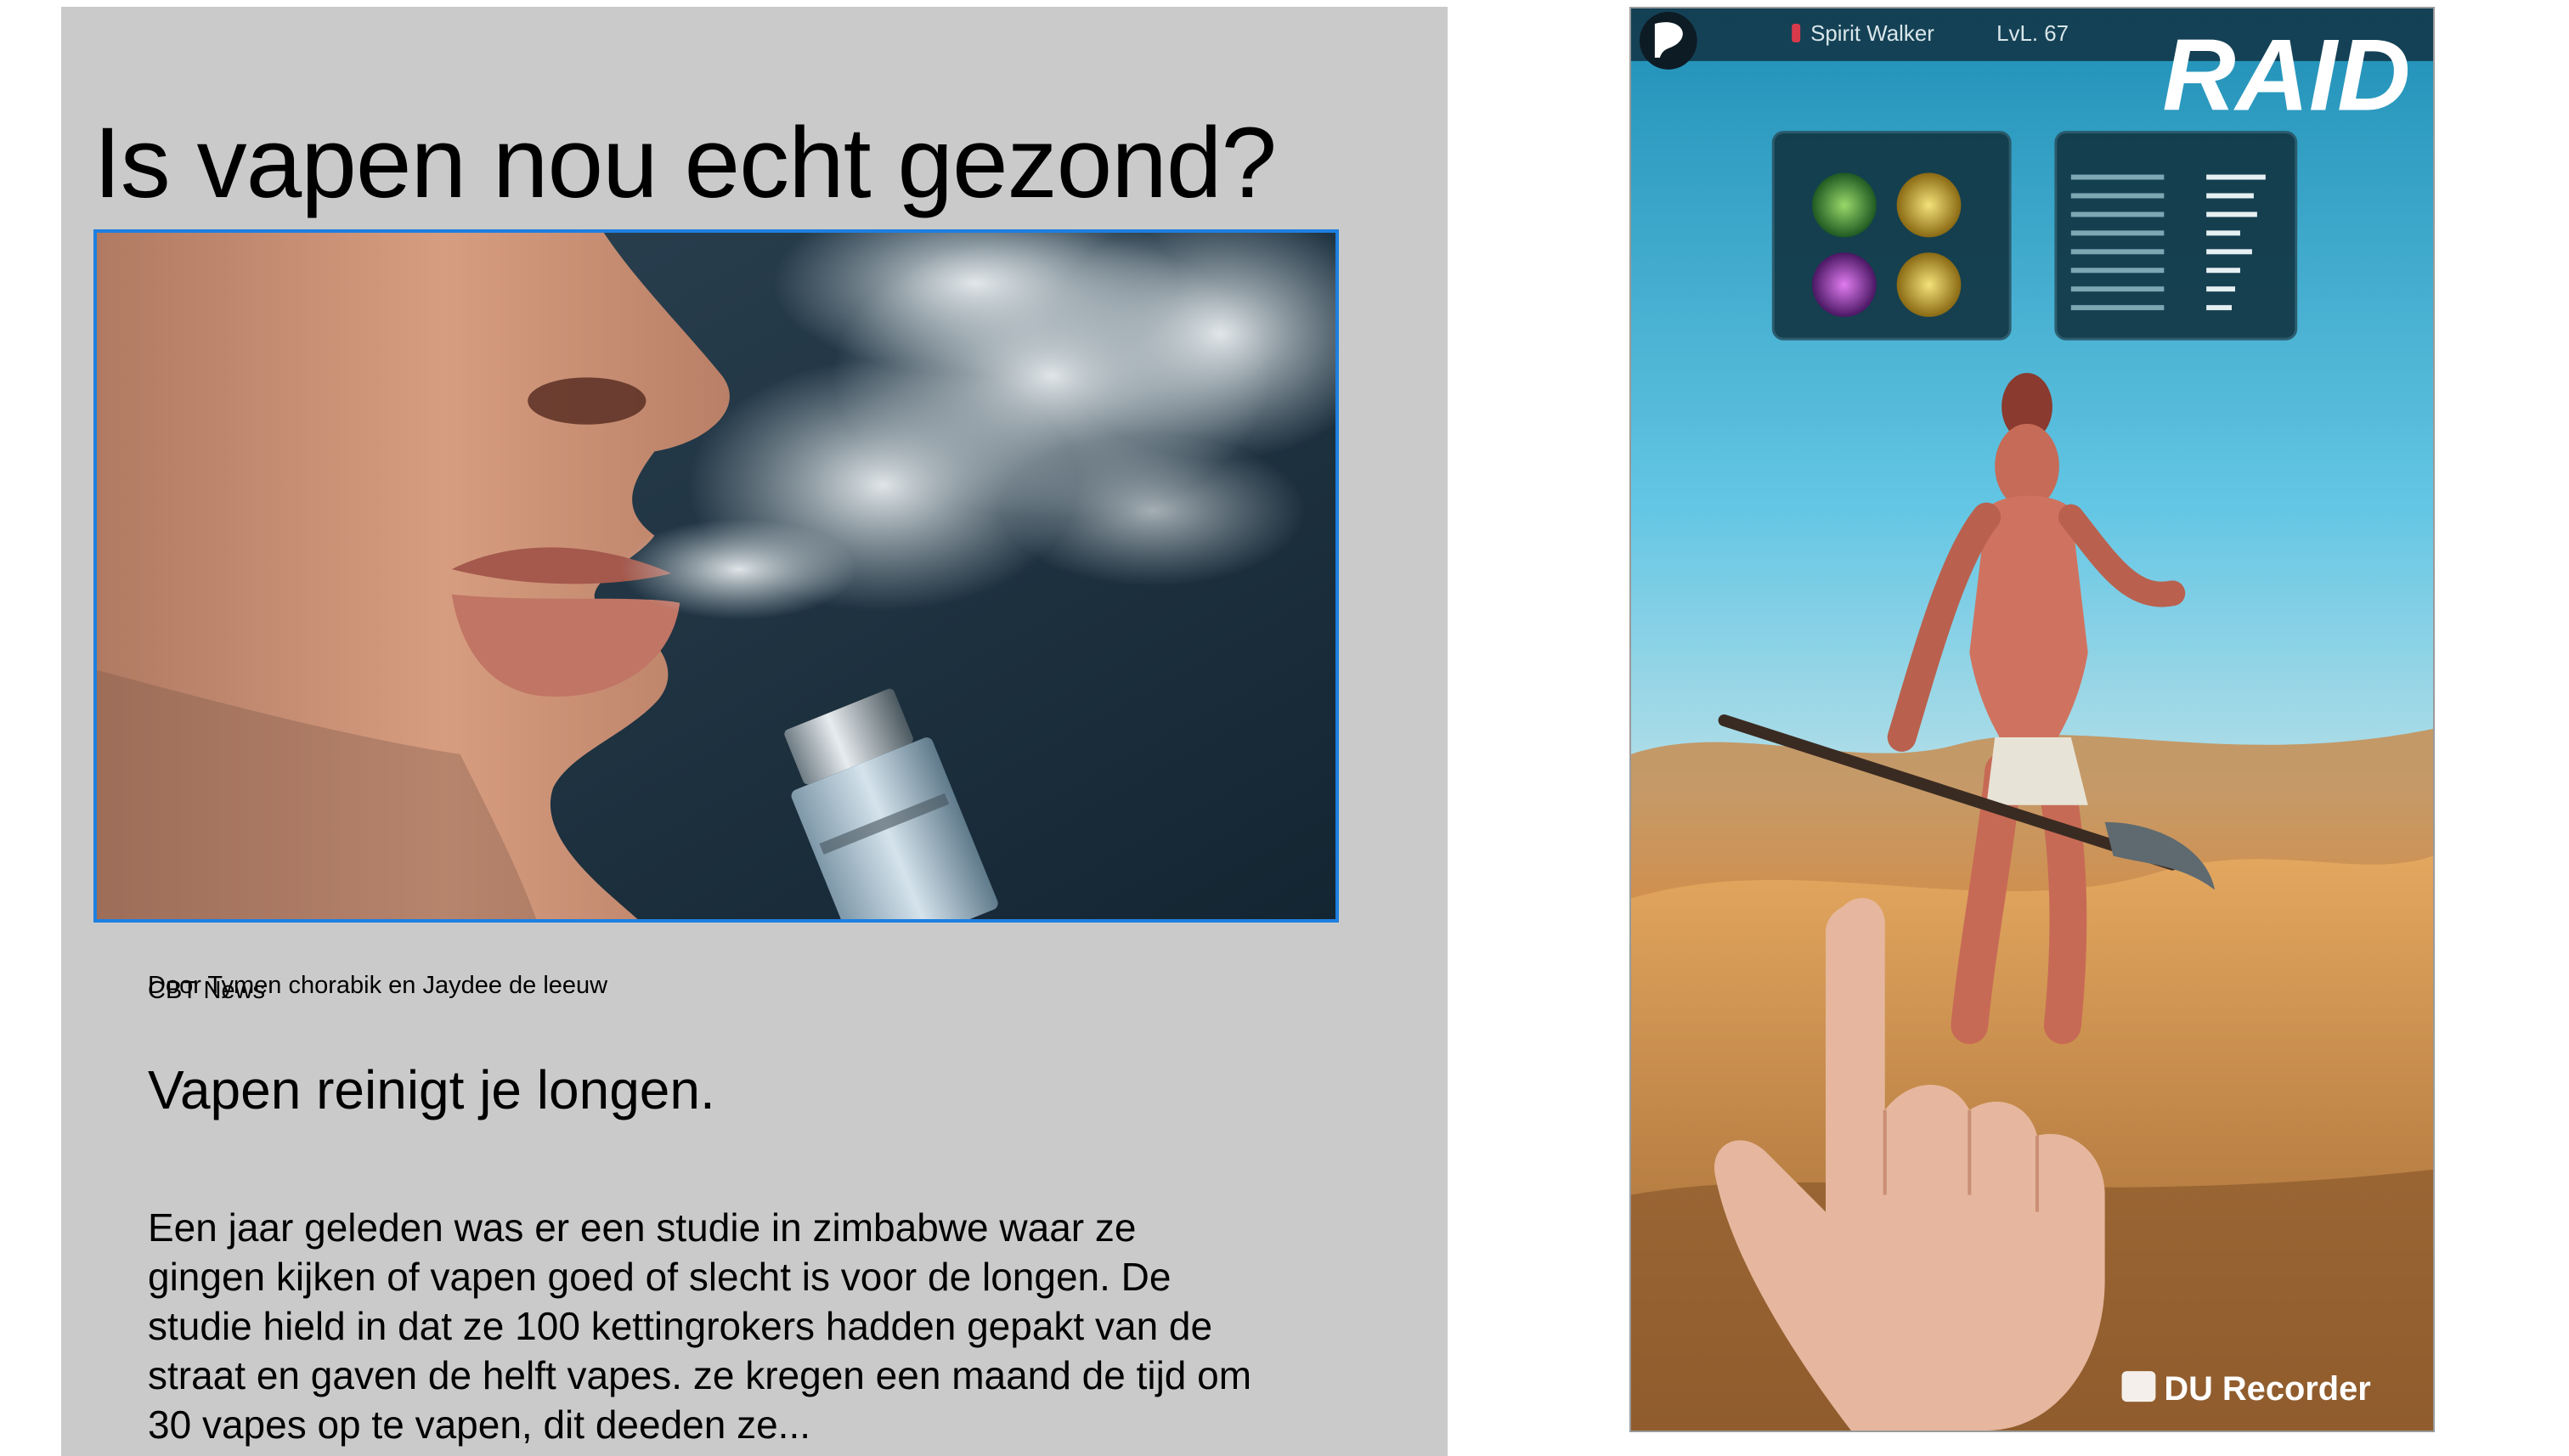 Image resolution: width=2569 pixels, height=1456 pixels. I want to click on article-title: Is vapen nou echt gezond?, so click(685, 163).